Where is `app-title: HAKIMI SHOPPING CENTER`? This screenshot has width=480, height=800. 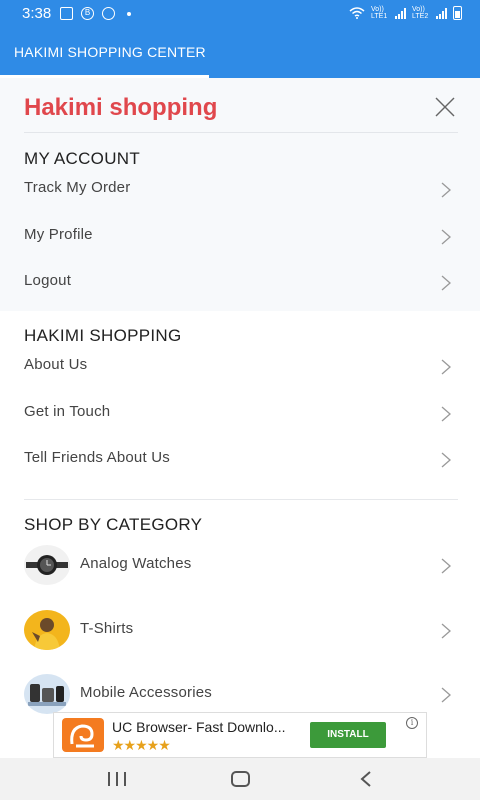 app-title: HAKIMI SHOPPING CENTER is located at coordinates (110, 52).